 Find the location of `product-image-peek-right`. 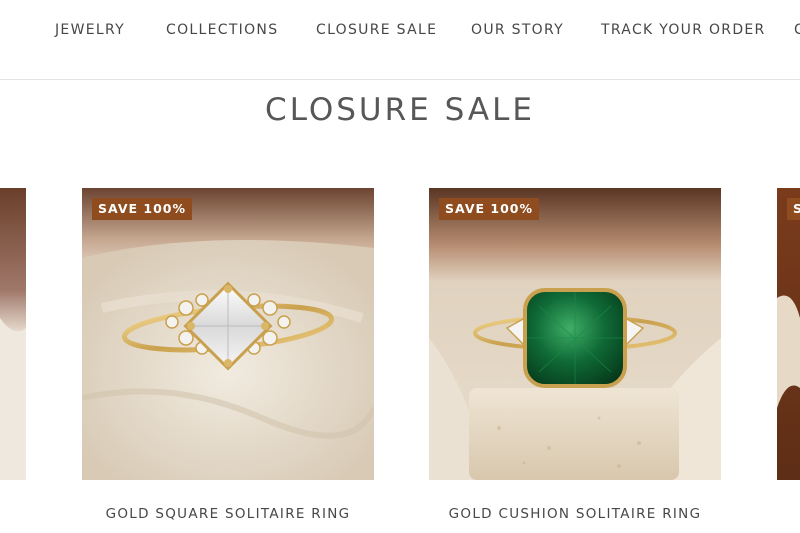

product-image-peek-right is located at coordinates (788, 334).